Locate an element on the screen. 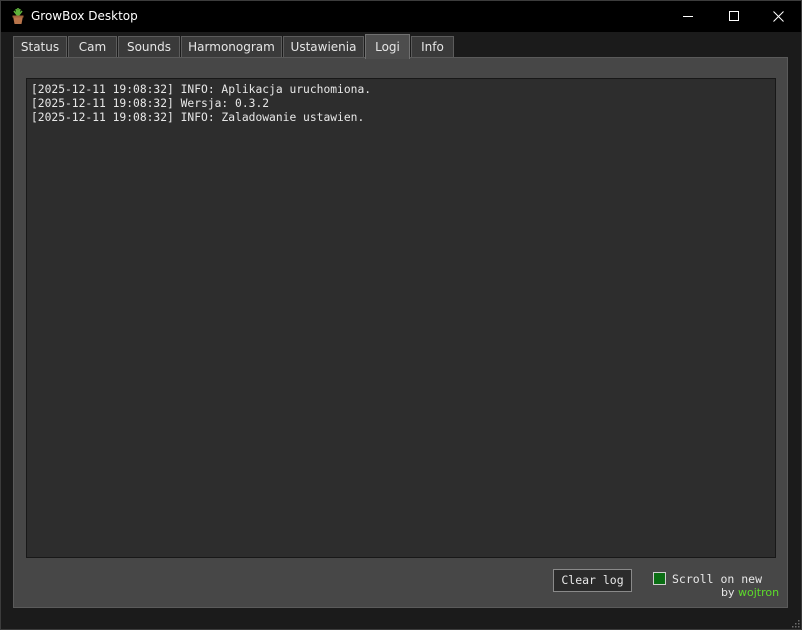 Image resolution: width=802 pixels, height=630 pixels. maximize-button is located at coordinates (734, 16).